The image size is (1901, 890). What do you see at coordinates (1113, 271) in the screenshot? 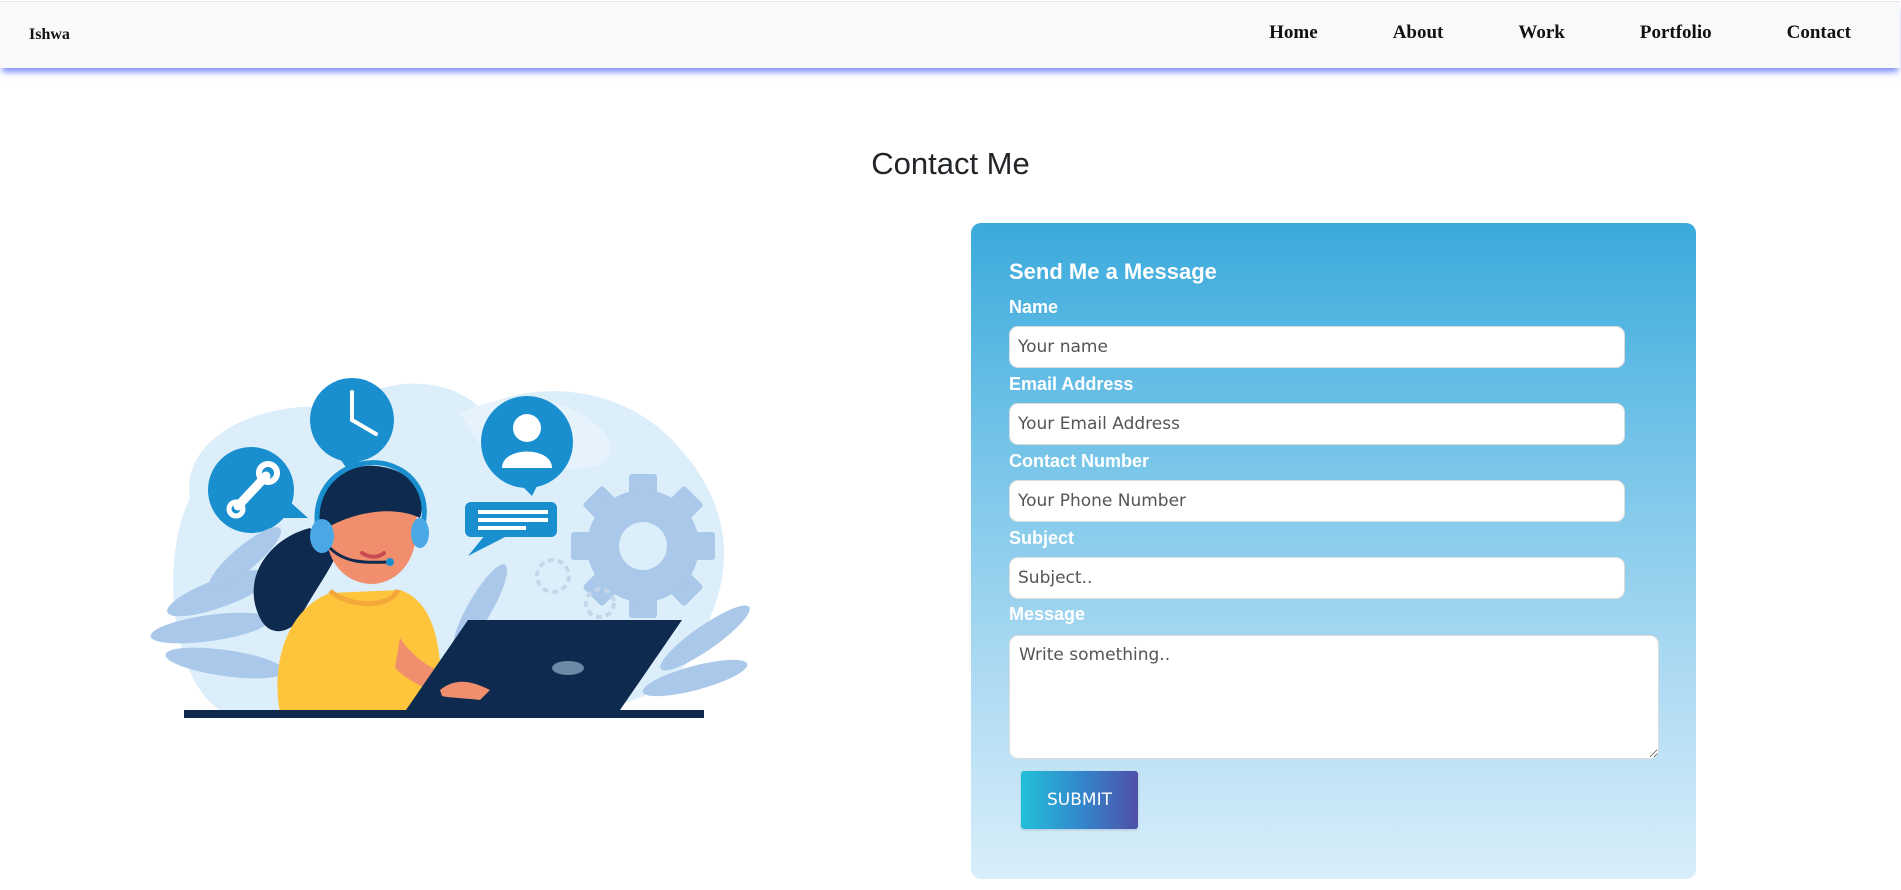
I see `form-heading: Send Me a Message` at bounding box center [1113, 271].